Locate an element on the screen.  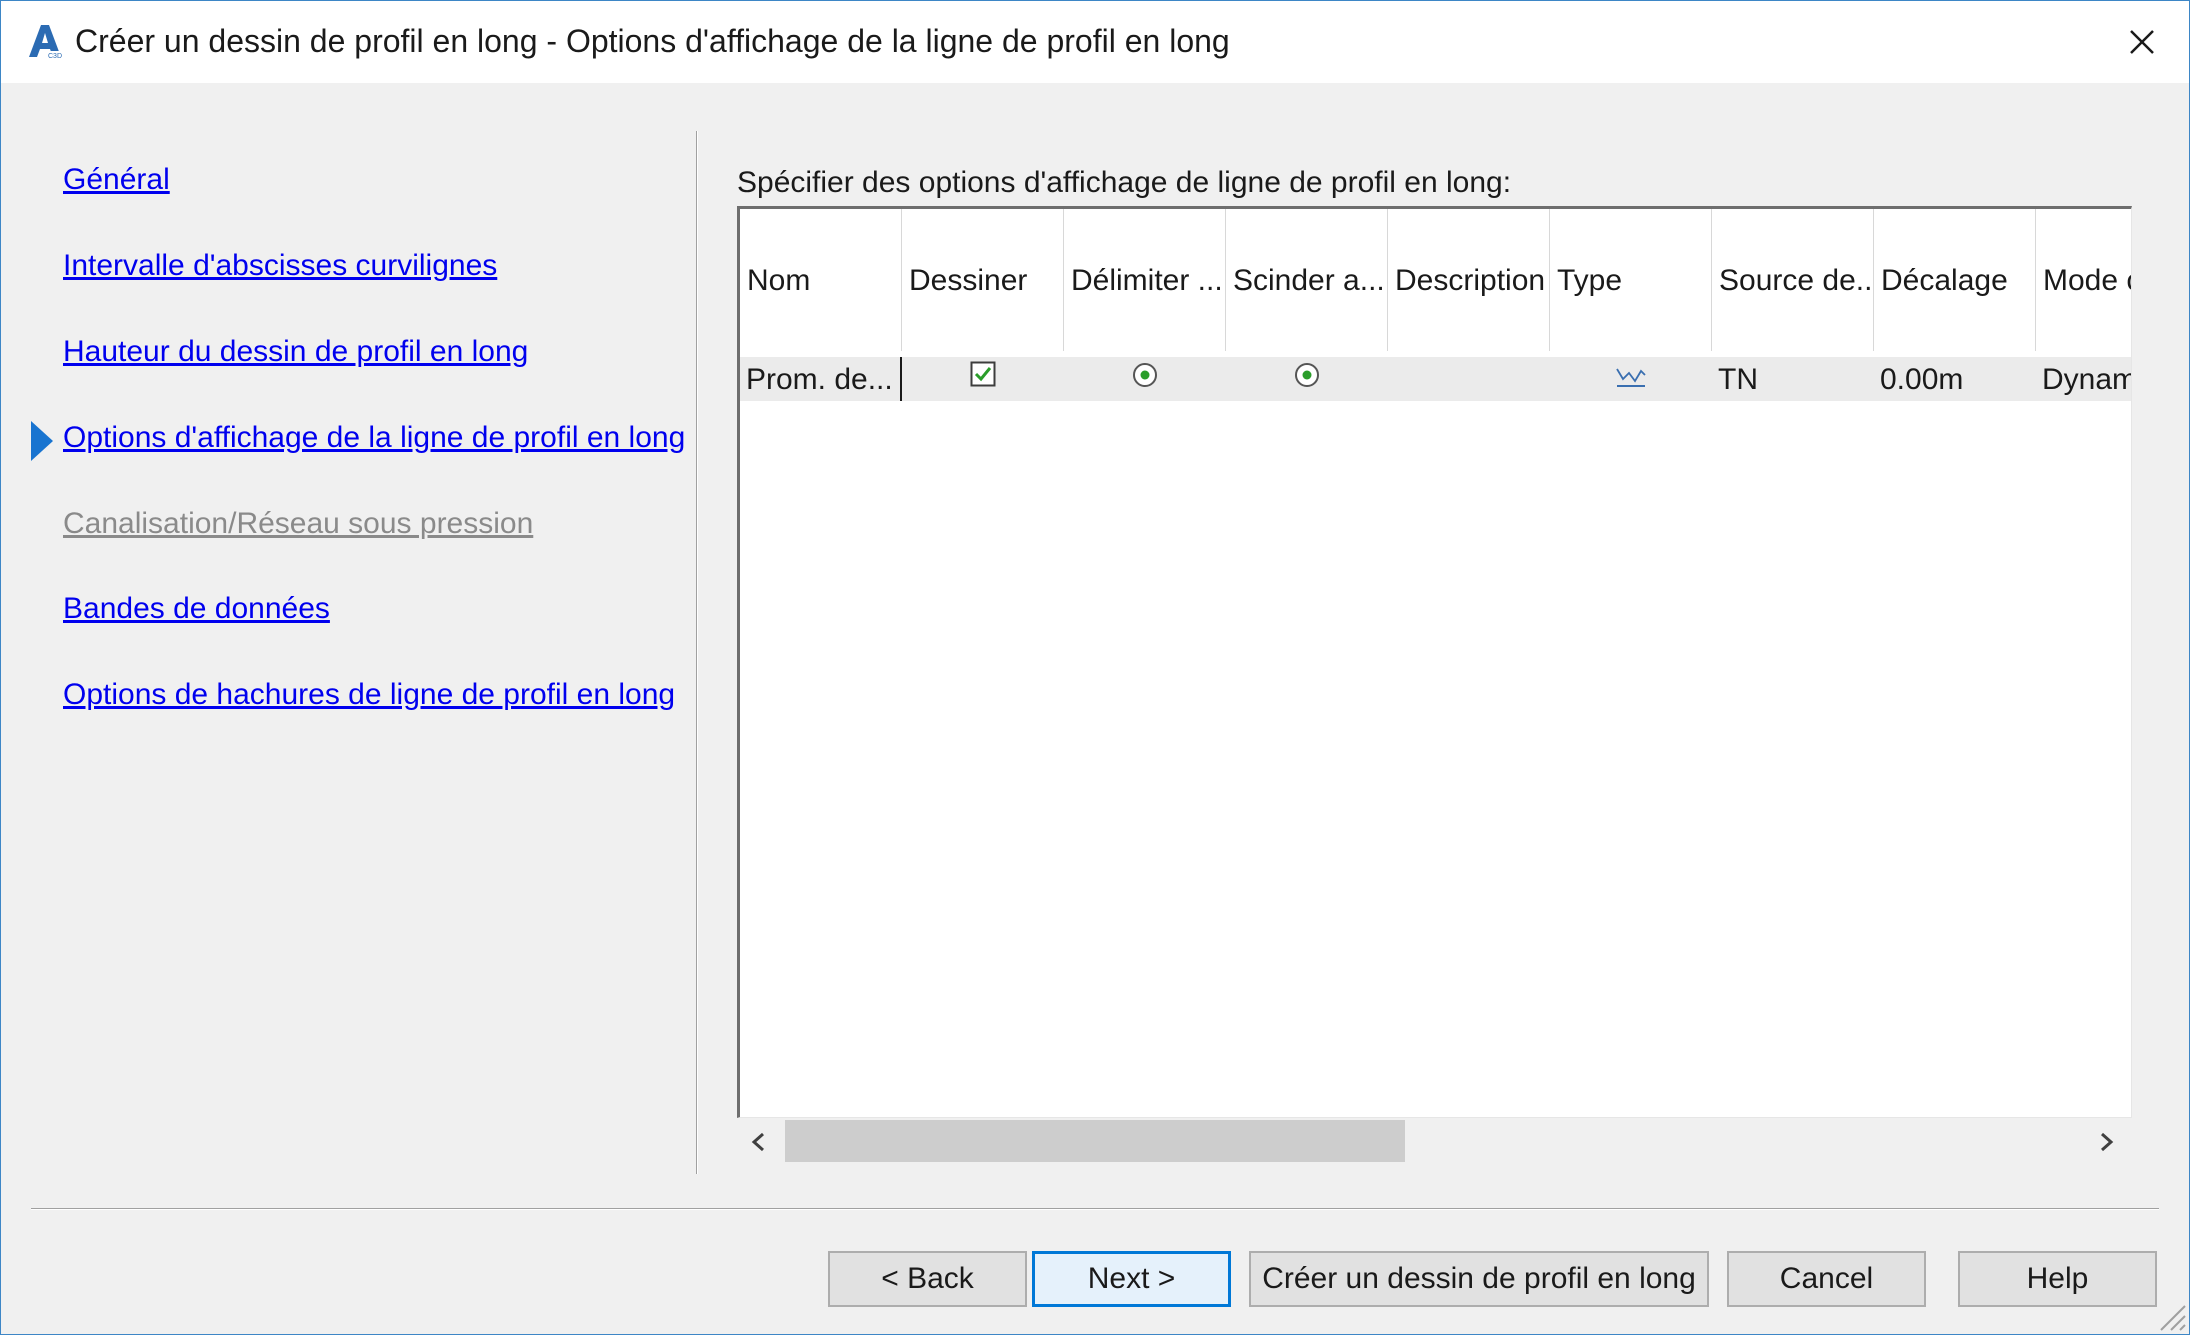
cell-scinder is located at coordinates (1307, 379).